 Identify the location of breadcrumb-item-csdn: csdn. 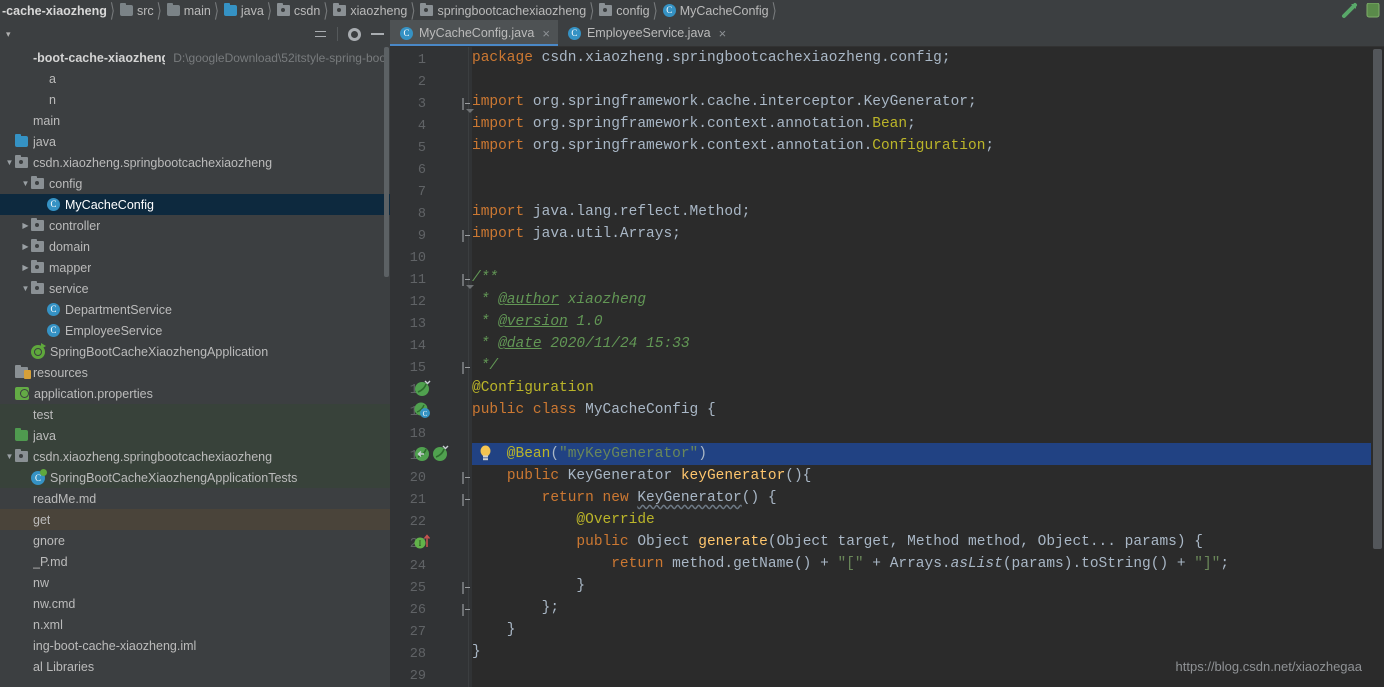
(297, 10).